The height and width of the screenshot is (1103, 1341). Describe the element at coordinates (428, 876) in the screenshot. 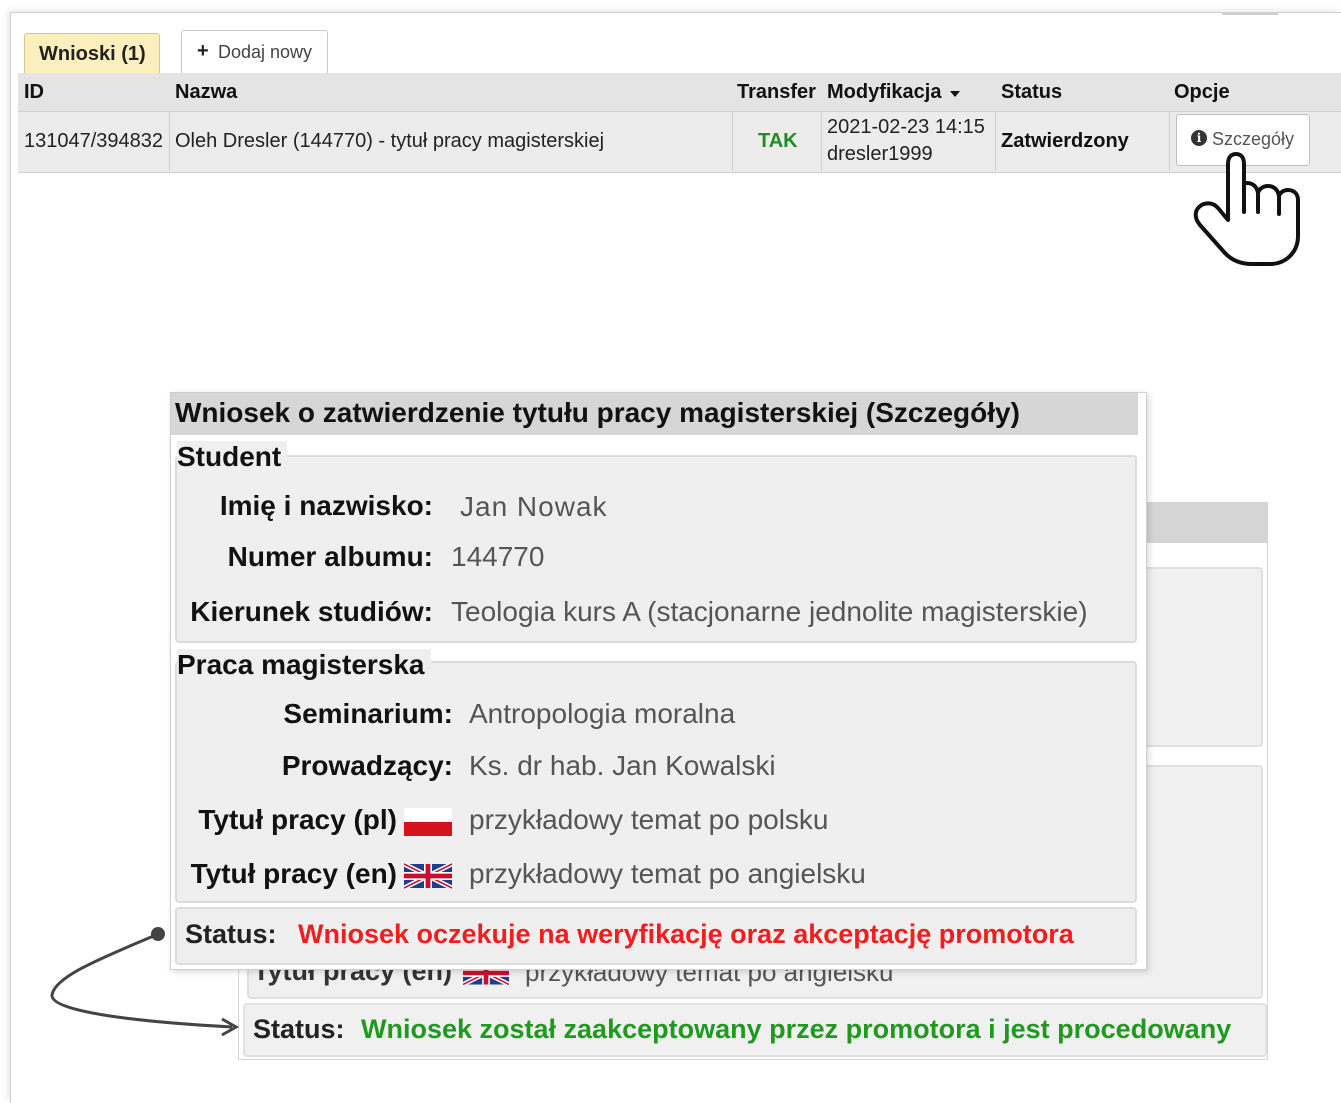

I see `uk-flag-icon` at that location.